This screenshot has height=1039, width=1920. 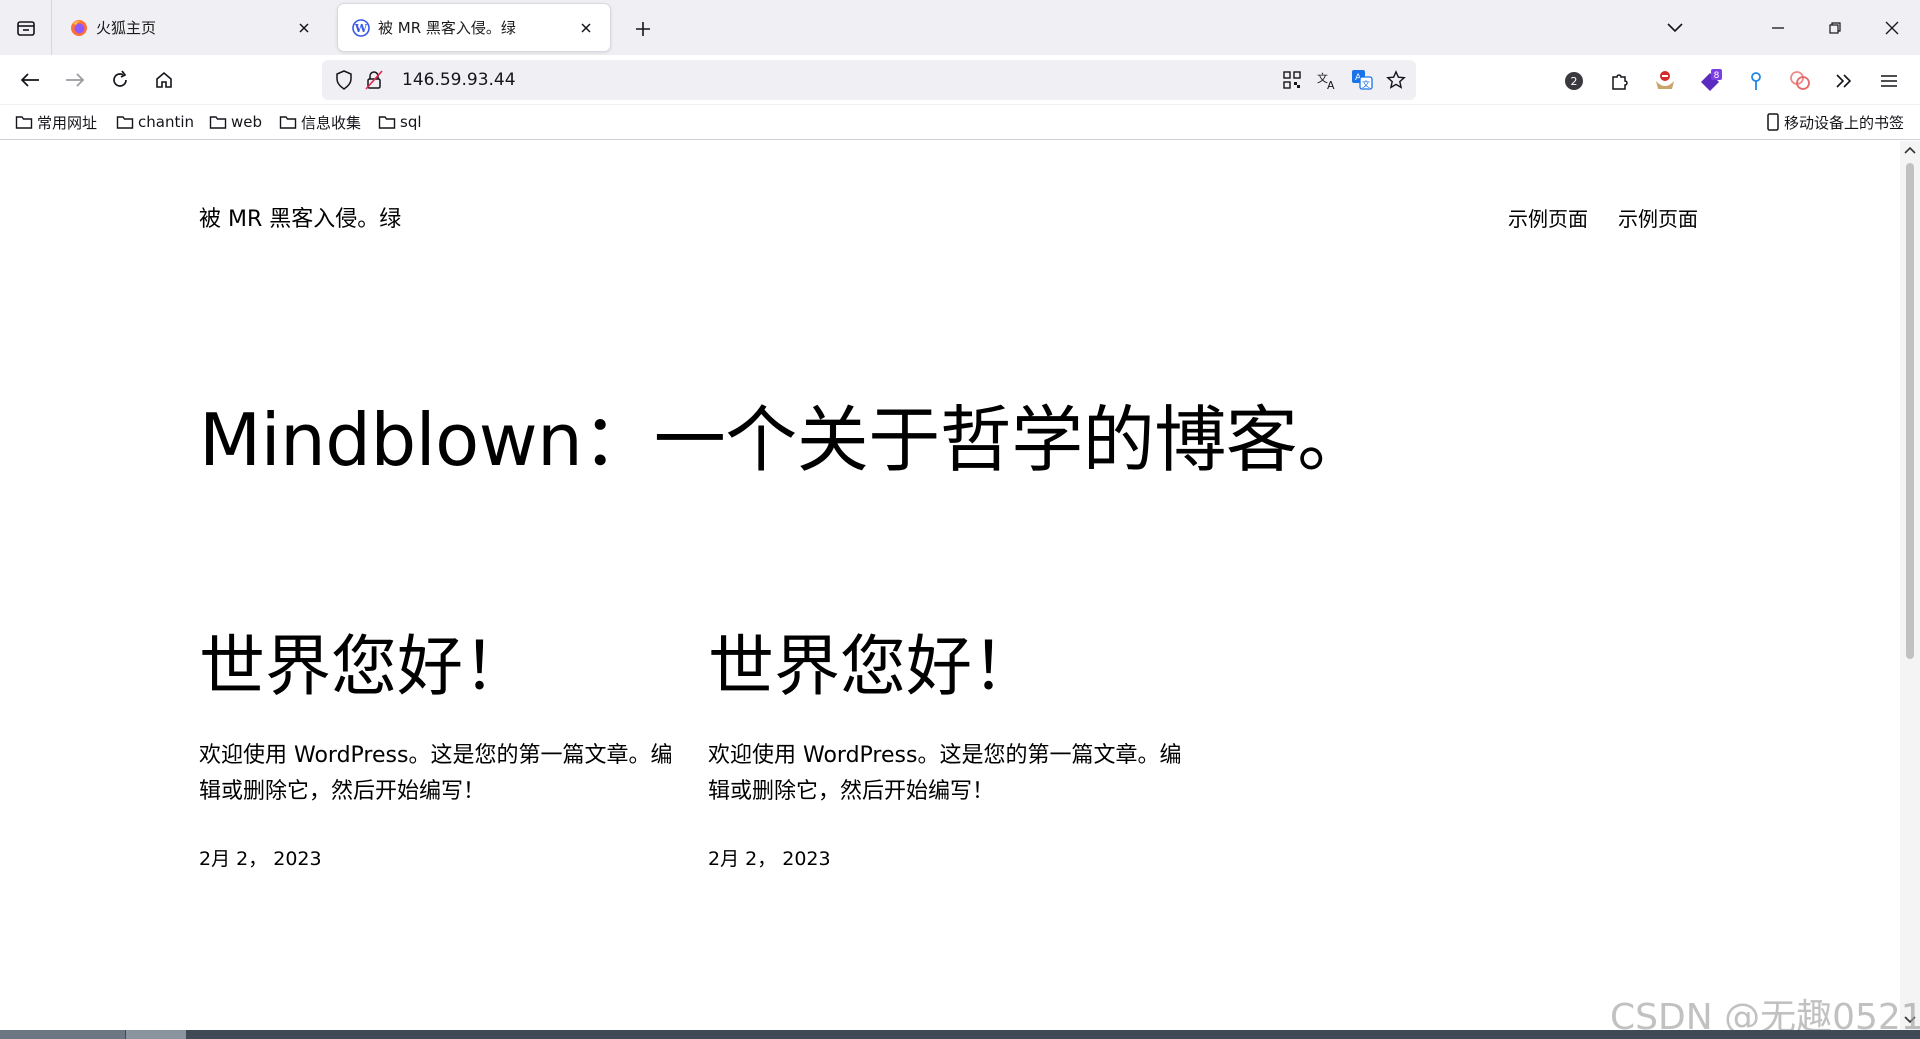 I want to click on arrow-left-icon, so click(x=29, y=80).